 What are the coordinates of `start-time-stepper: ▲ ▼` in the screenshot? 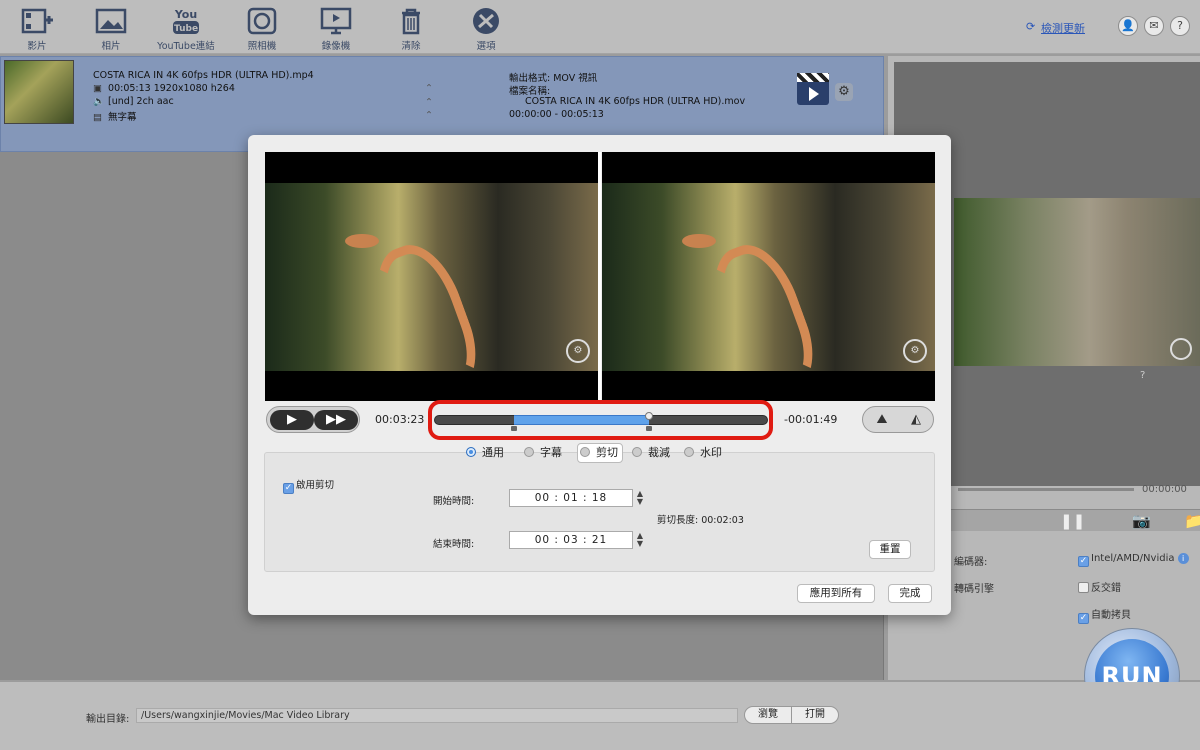 It's located at (640, 498).